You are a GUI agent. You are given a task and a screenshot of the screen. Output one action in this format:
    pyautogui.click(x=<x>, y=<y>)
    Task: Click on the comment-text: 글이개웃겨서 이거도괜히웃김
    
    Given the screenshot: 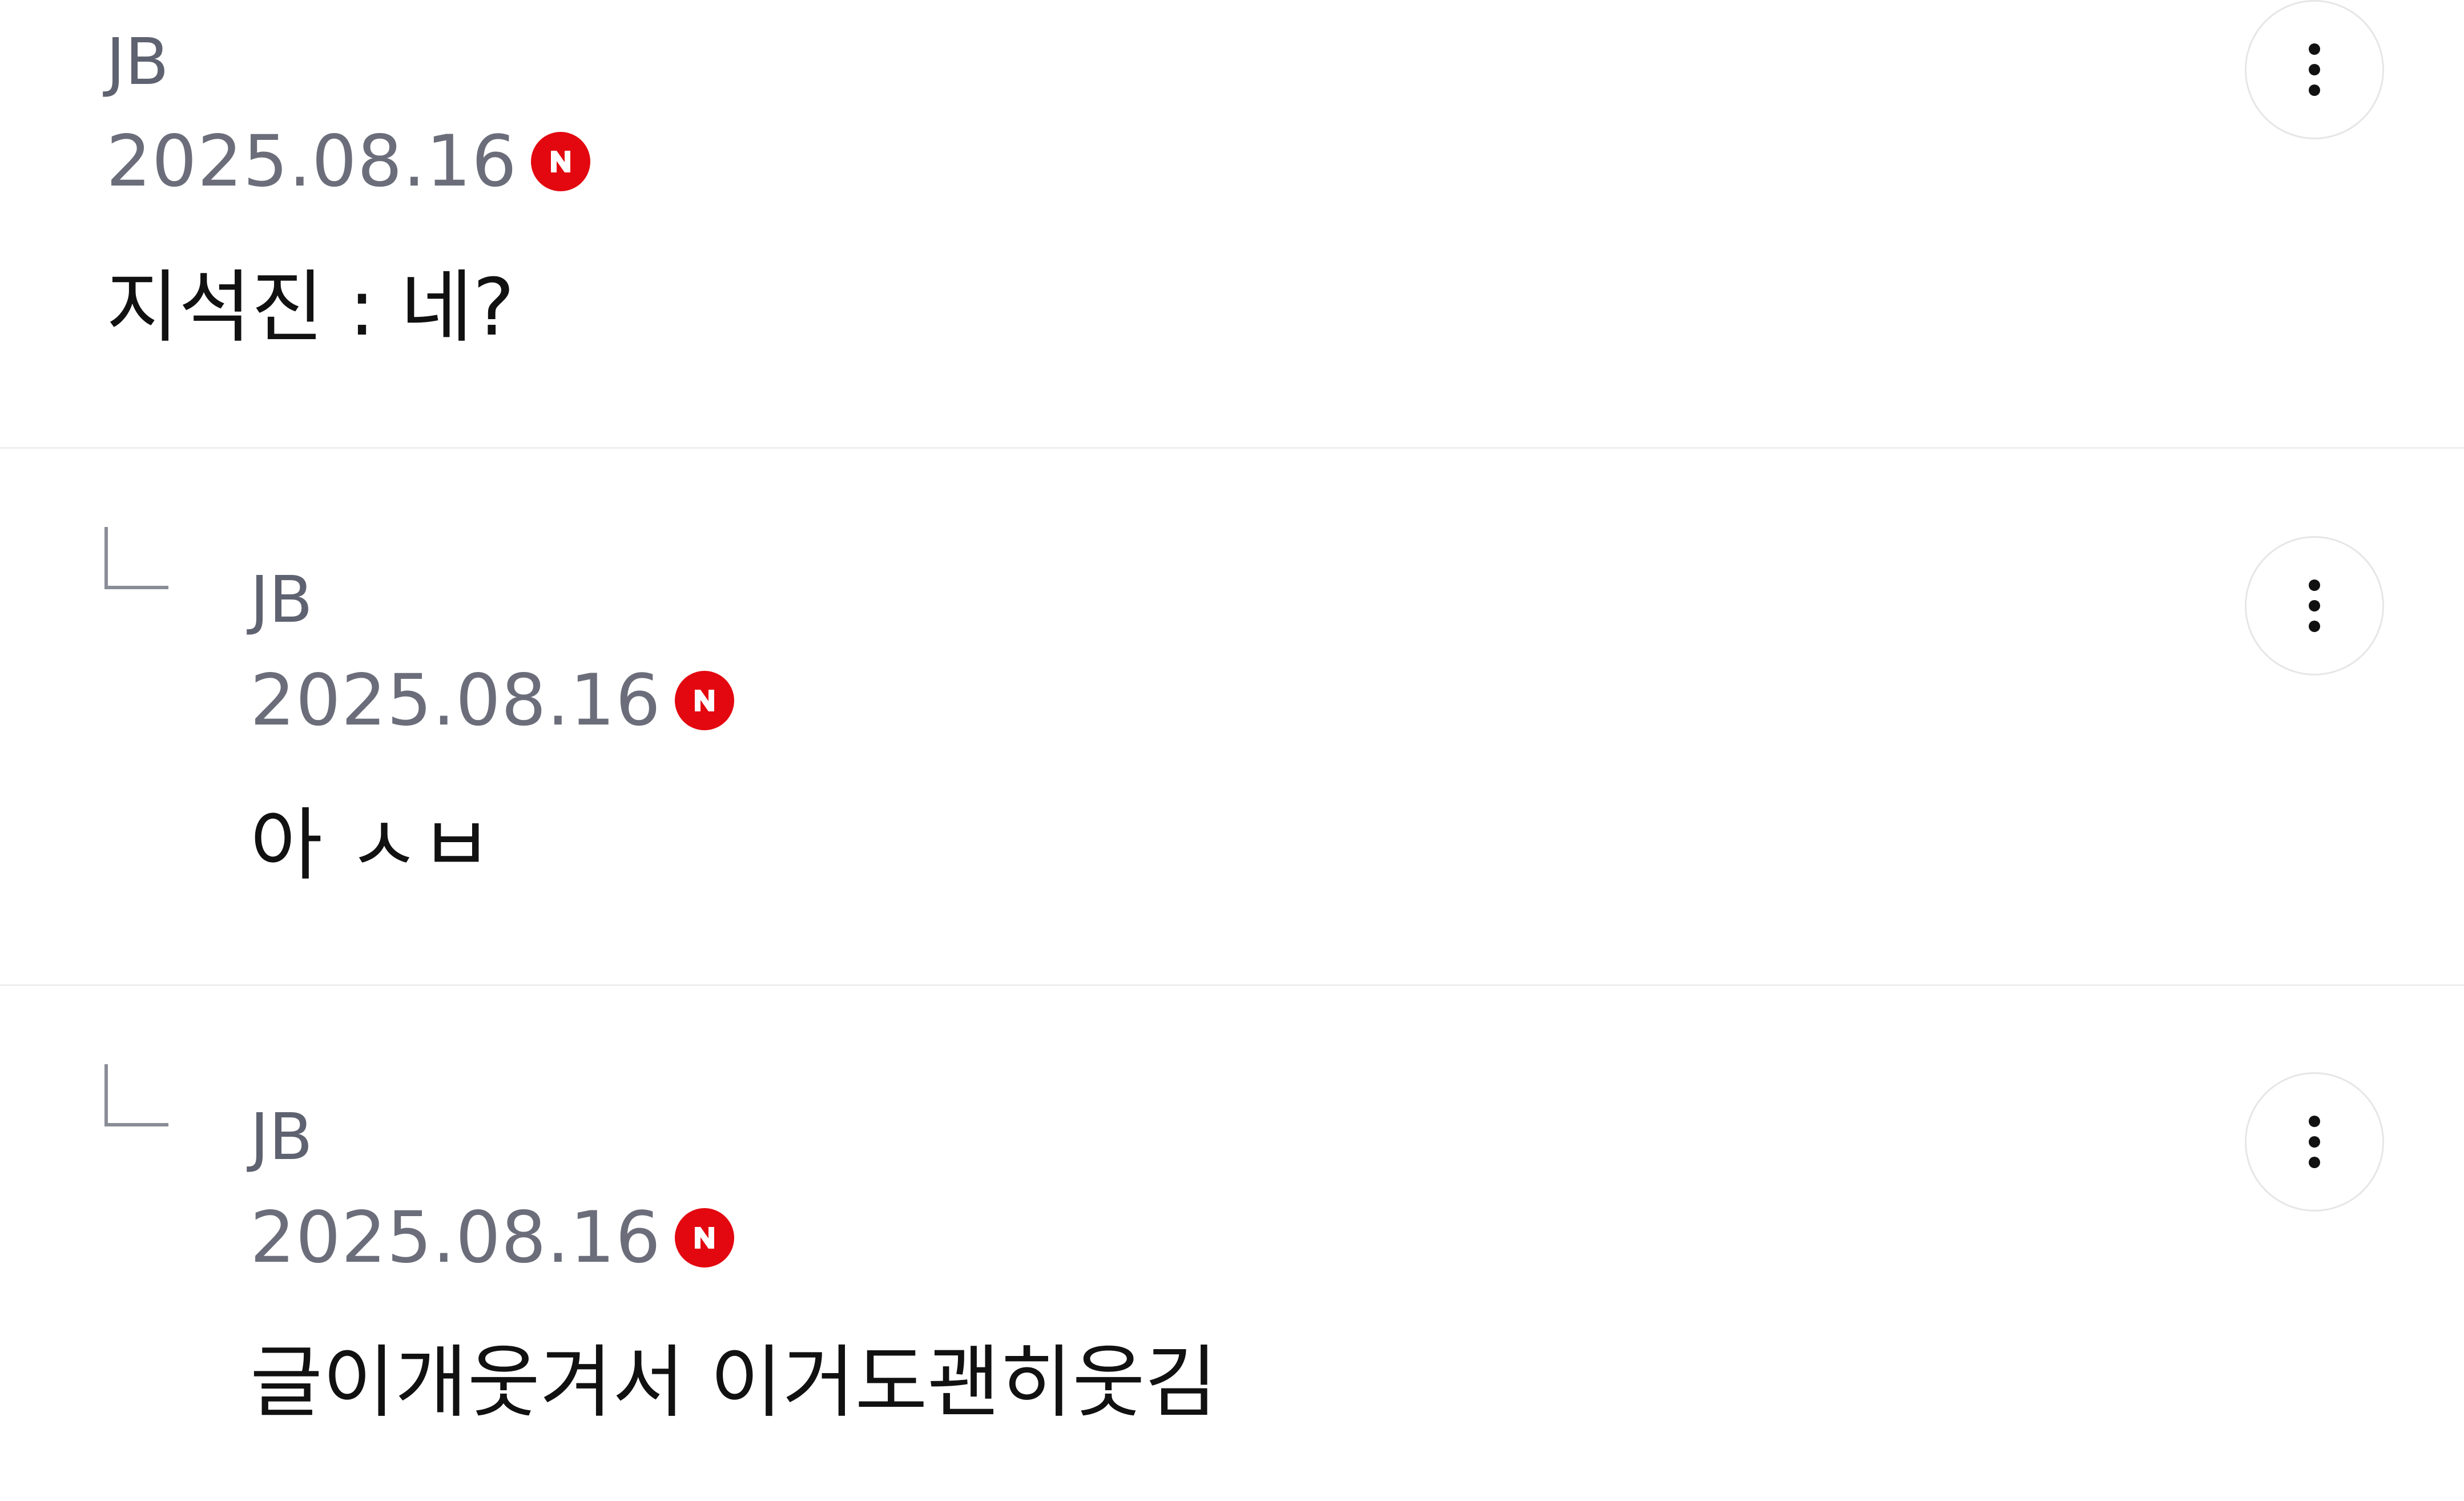 What is the action you would take?
    pyautogui.click(x=734, y=1382)
    